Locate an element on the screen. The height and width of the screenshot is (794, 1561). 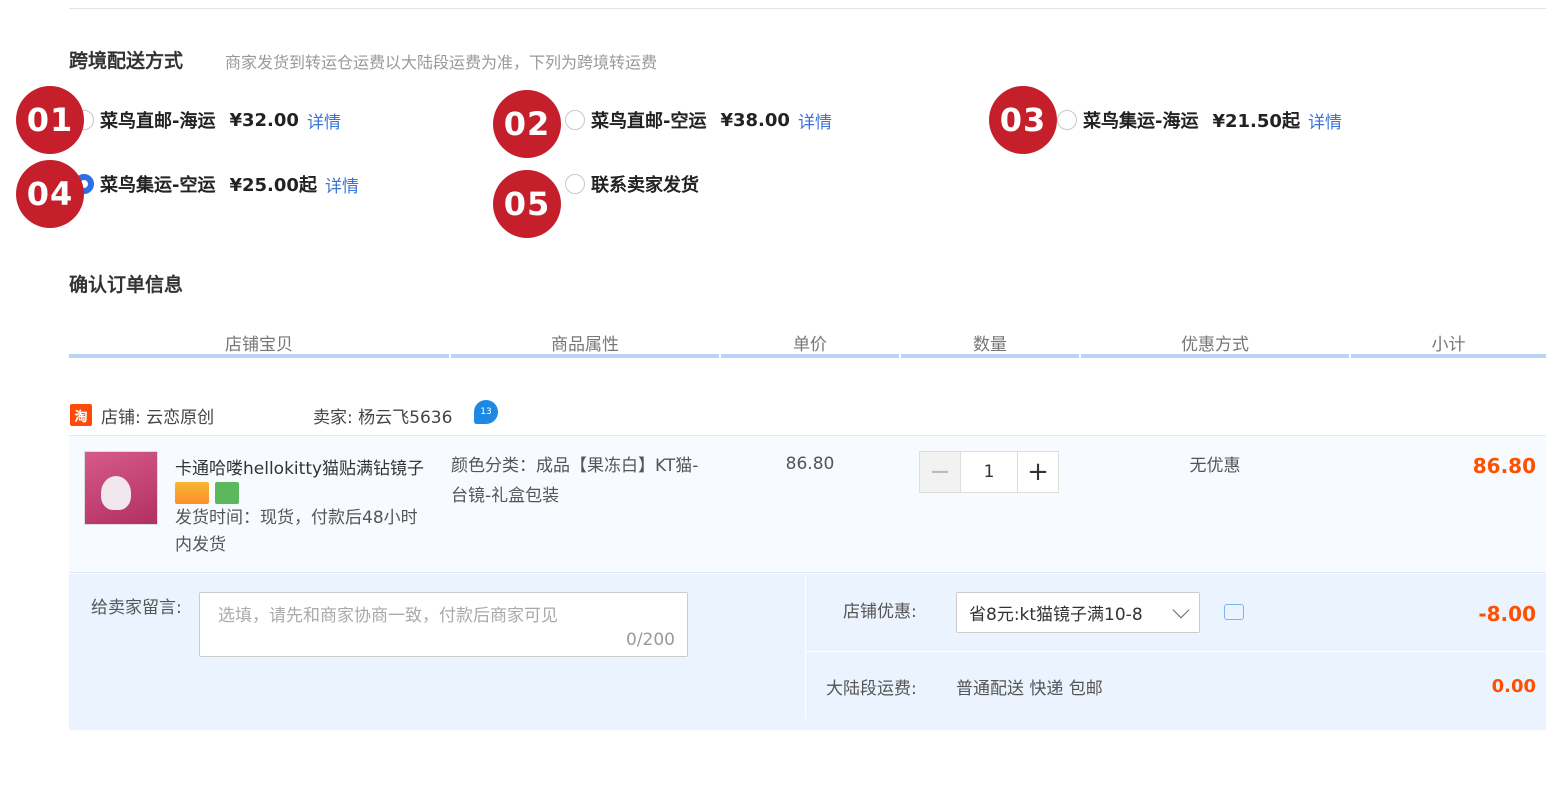
delivery-time-cont: 内发货 is located at coordinates (200, 545).